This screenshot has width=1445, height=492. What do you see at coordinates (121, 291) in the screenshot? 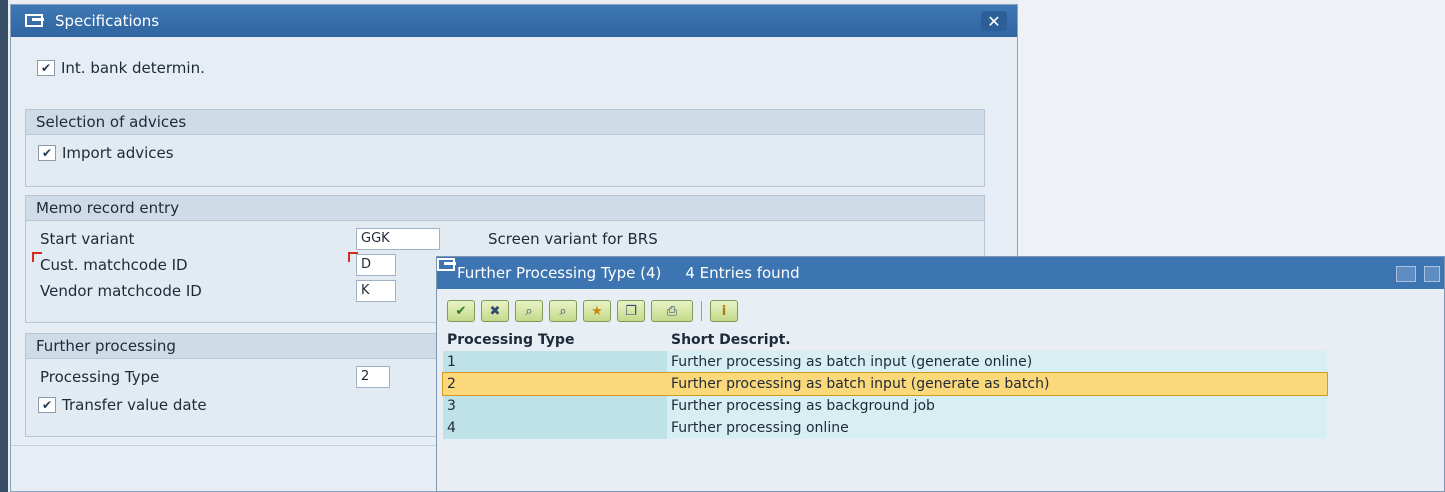
I see `vendor-matchcode-label: Vendor matchcode ID` at bounding box center [121, 291].